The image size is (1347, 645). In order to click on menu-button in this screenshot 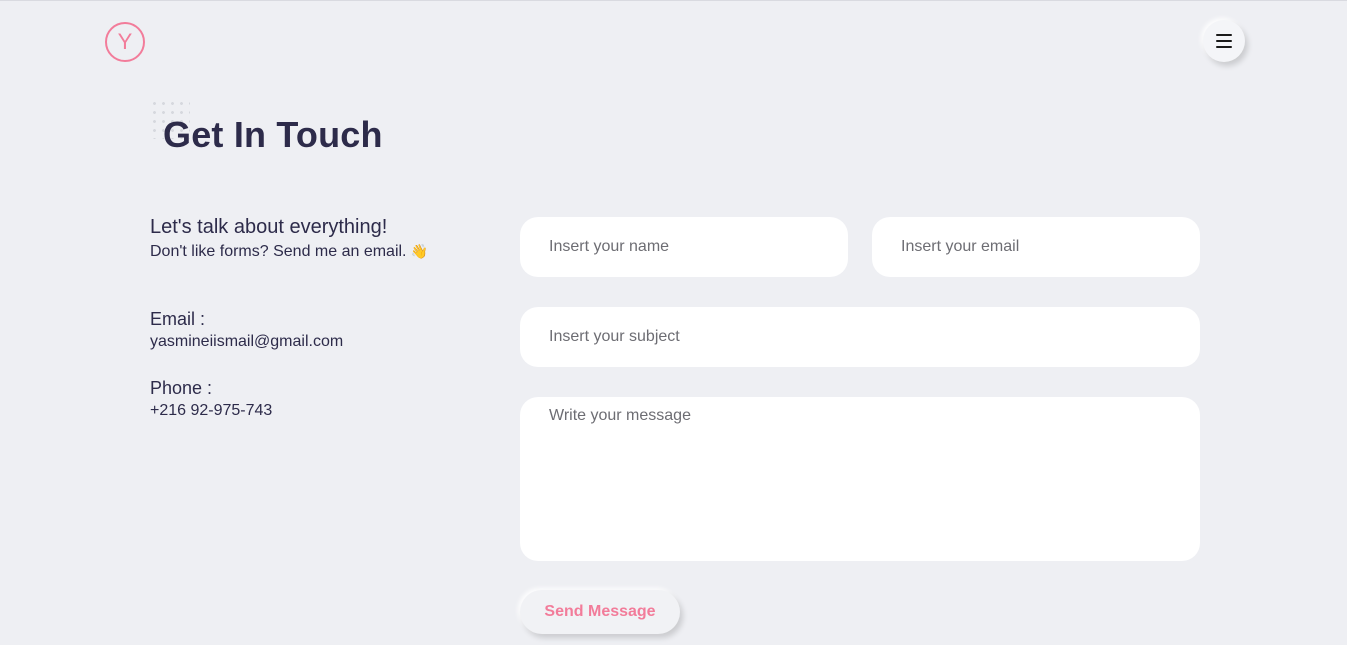, I will do `click(1224, 41)`.